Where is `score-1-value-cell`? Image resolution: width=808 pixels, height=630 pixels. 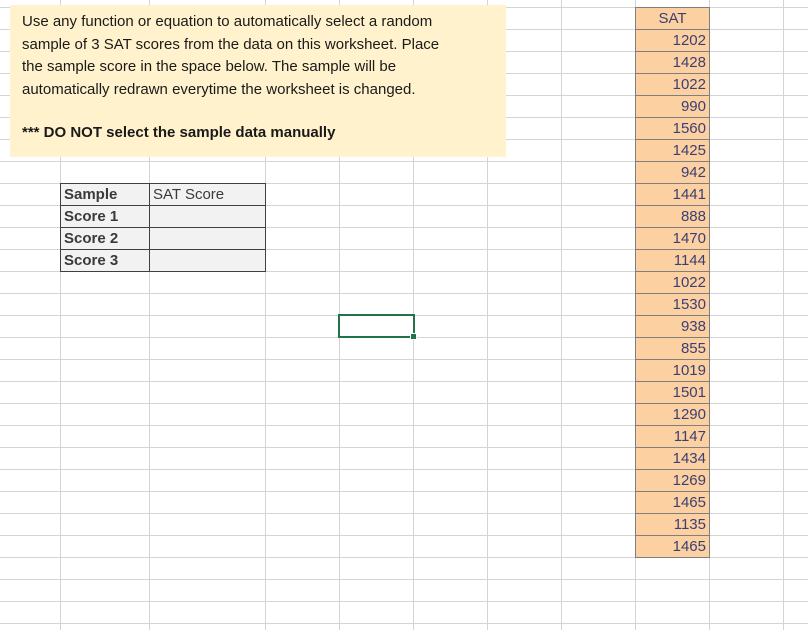 score-1-value-cell is located at coordinates (207, 216).